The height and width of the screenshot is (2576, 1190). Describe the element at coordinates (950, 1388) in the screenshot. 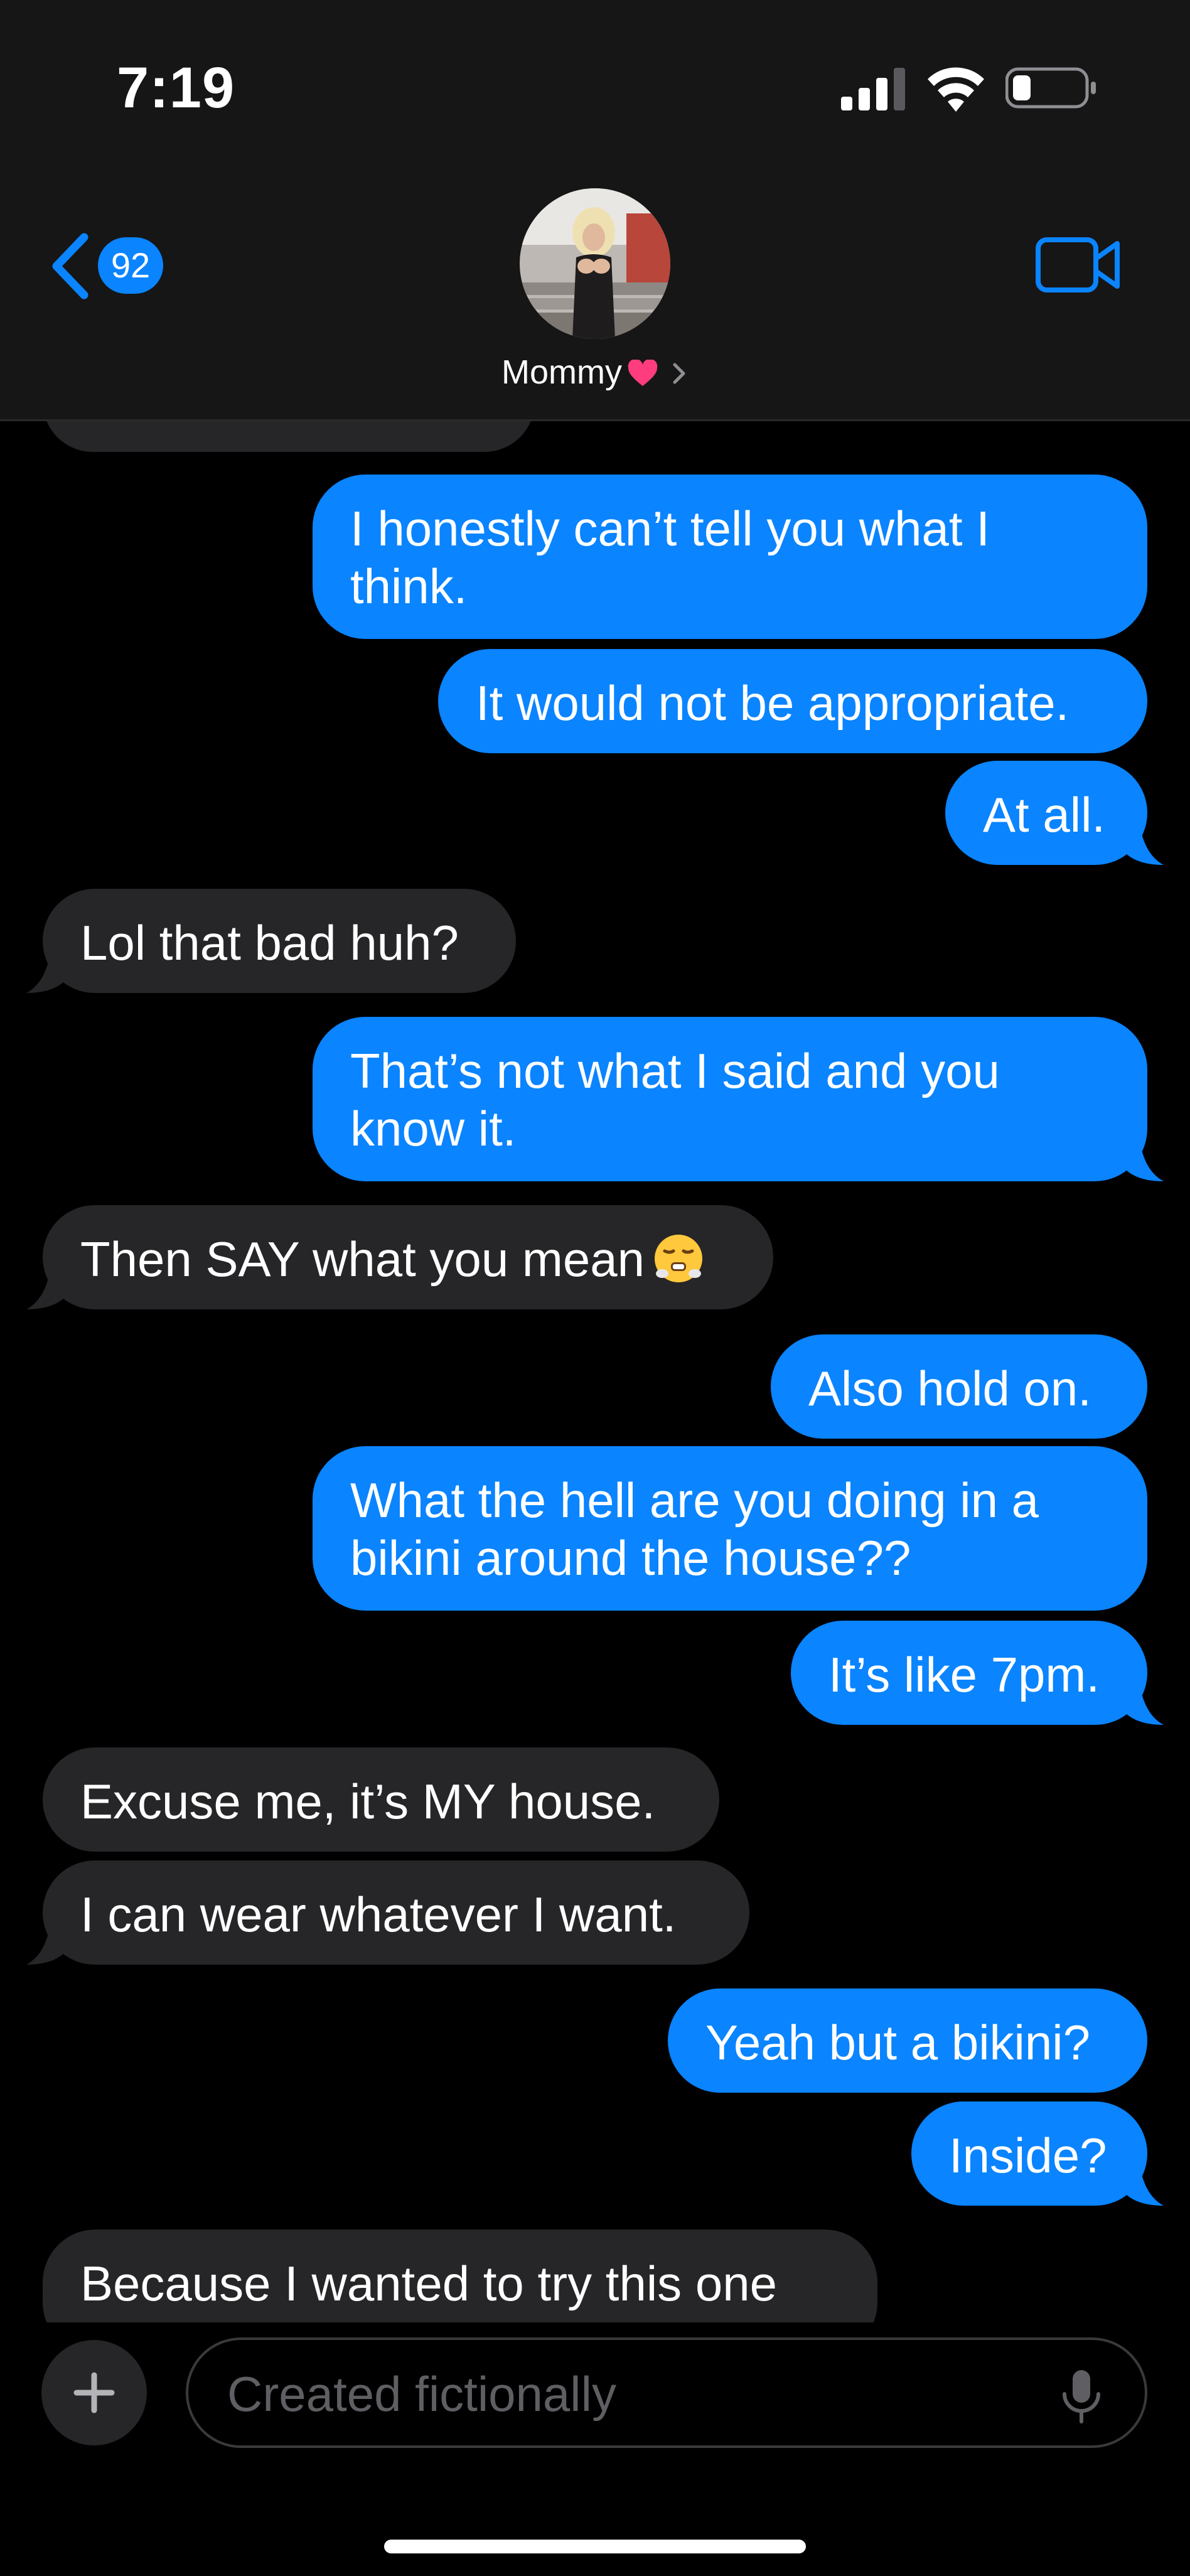

I see `message-text: Also hold on.` at that location.